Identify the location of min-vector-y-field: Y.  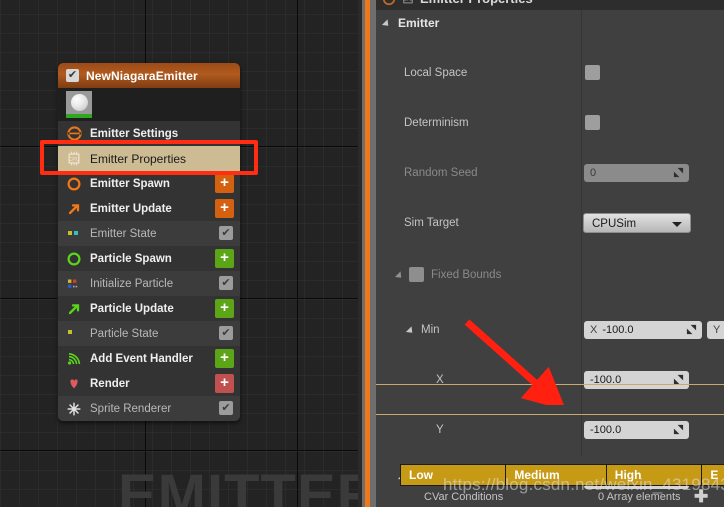
(715, 330).